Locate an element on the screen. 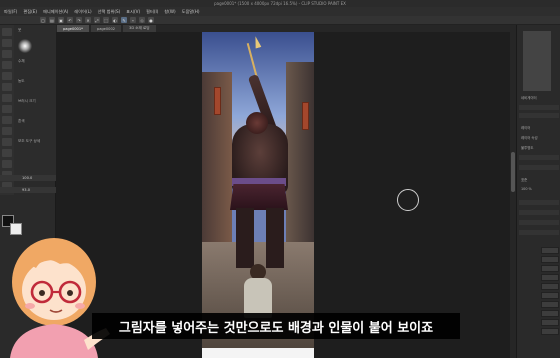 The width and height of the screenshot is (560, 358). opacity-value: 93.0 is located at coordinates (26, 189).